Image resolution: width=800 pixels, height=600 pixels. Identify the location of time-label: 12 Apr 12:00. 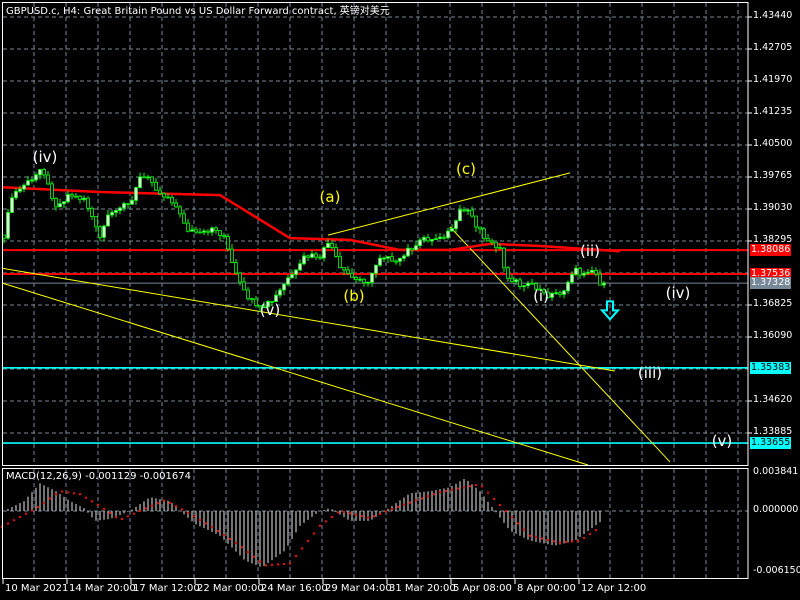
(614, 588).